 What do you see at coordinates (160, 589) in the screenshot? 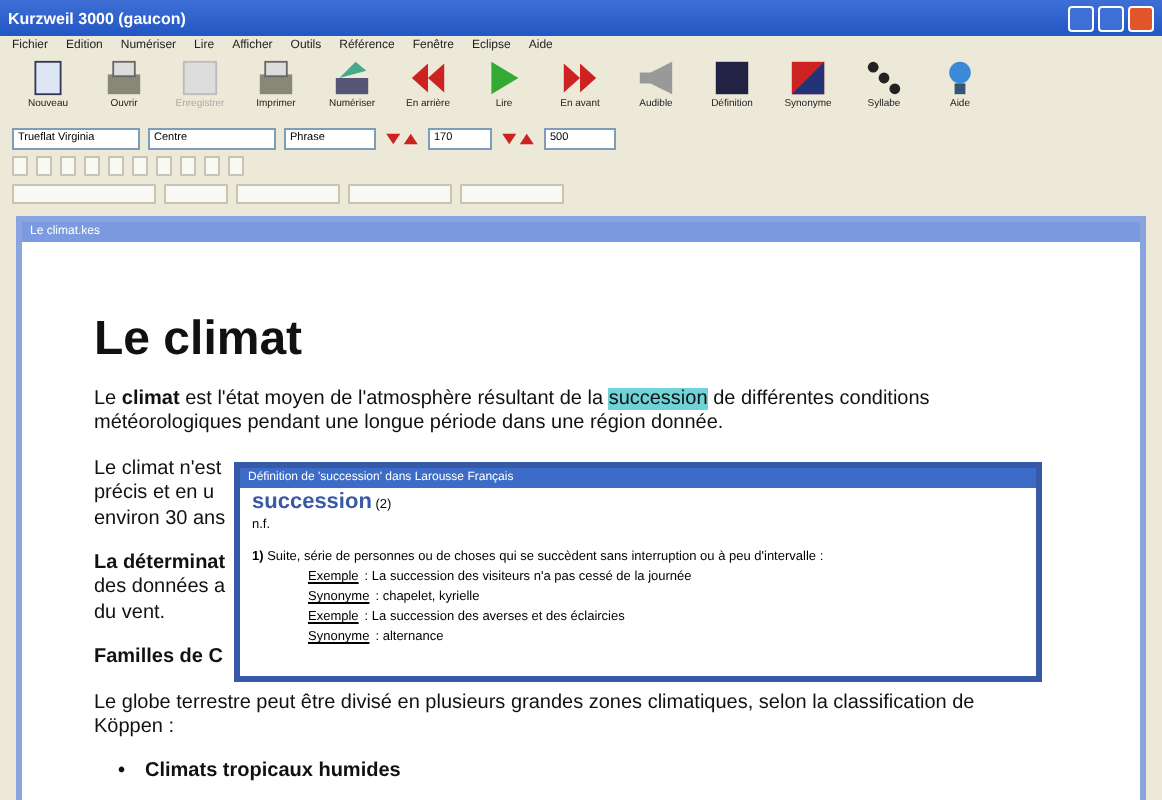
I see `paragraph-line: des données a` at bounding box center [160, 589].